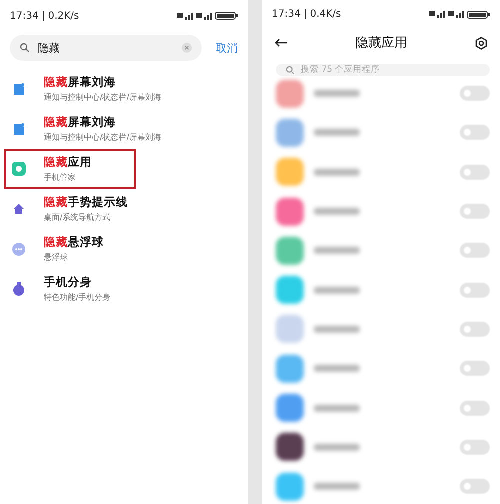 The image size is (500, 504). What do you see at coordinates (74, 242) in the screenshot?
I see `result-title: 隐藏悬浮球` at bounding box center [74, 242].